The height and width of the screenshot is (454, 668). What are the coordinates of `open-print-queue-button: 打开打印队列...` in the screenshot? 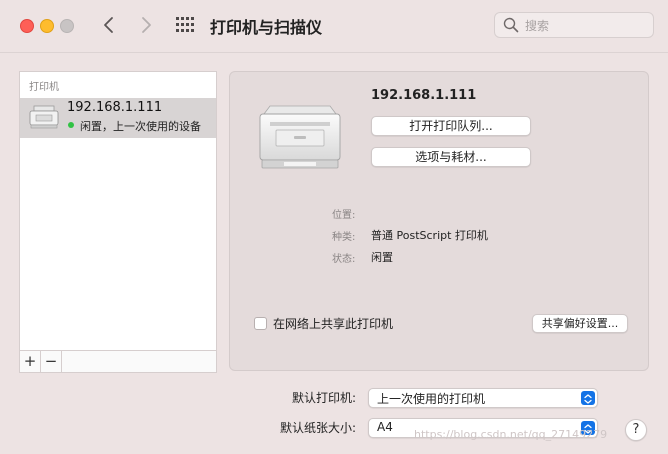 It's located at (451, 126).